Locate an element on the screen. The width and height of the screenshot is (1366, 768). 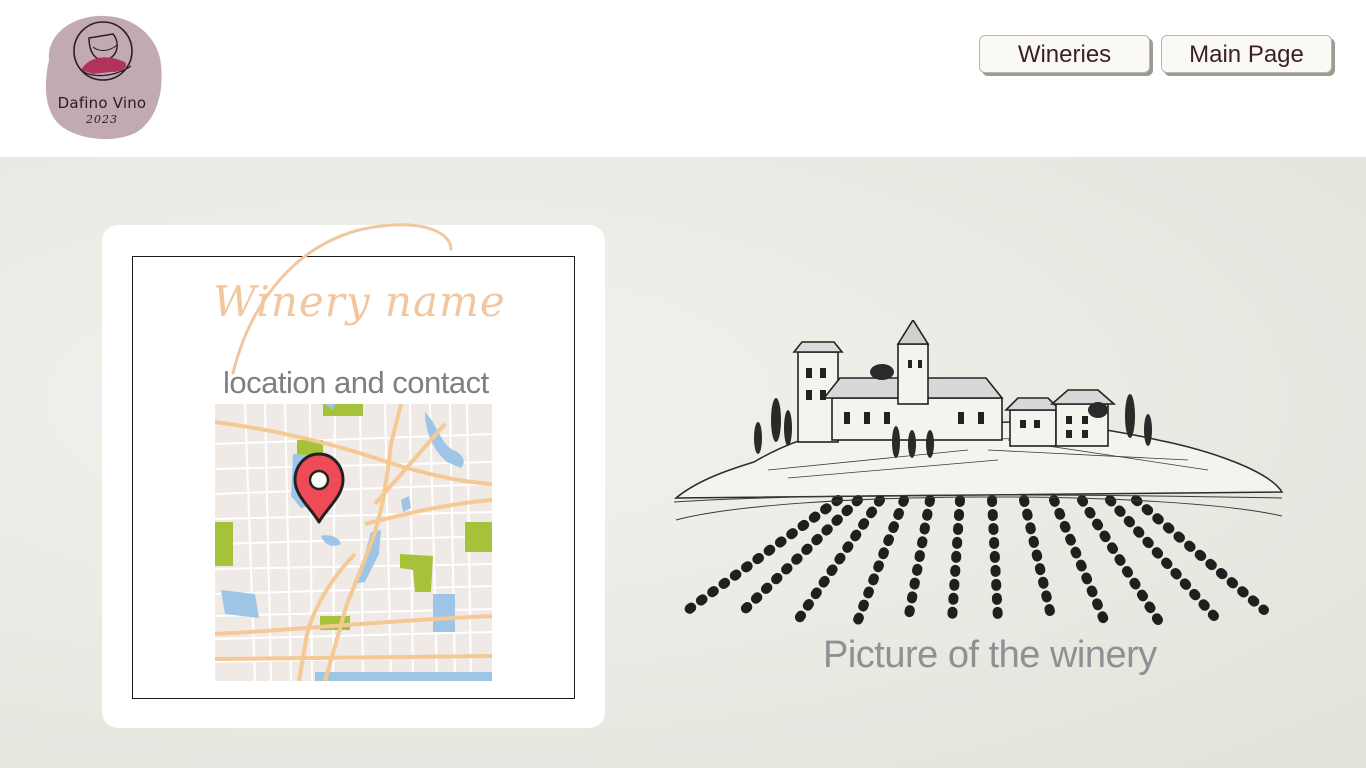
main-page-button: Main Page is located at coordinates (1246, 54).